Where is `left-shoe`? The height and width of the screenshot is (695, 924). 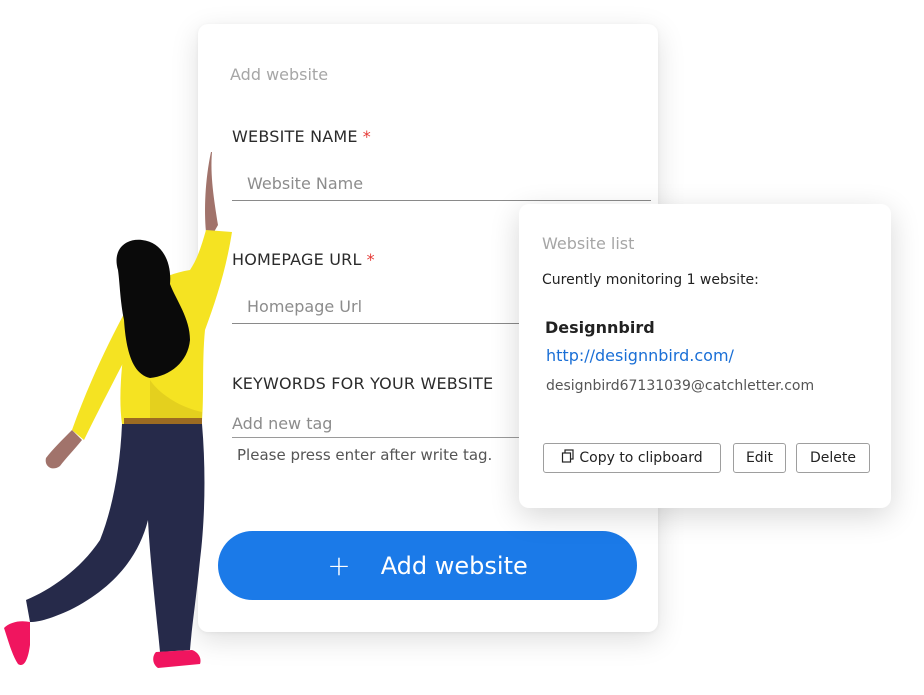
left-shoe is located at coordinates (17, 643).